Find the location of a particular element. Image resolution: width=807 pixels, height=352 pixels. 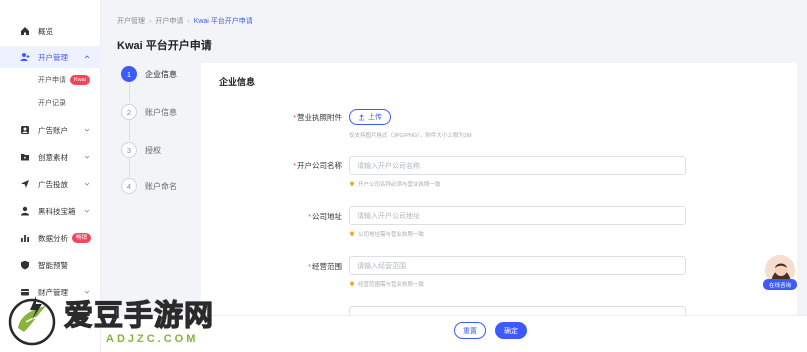

user-add-icon is located at coordinates (25, 57).